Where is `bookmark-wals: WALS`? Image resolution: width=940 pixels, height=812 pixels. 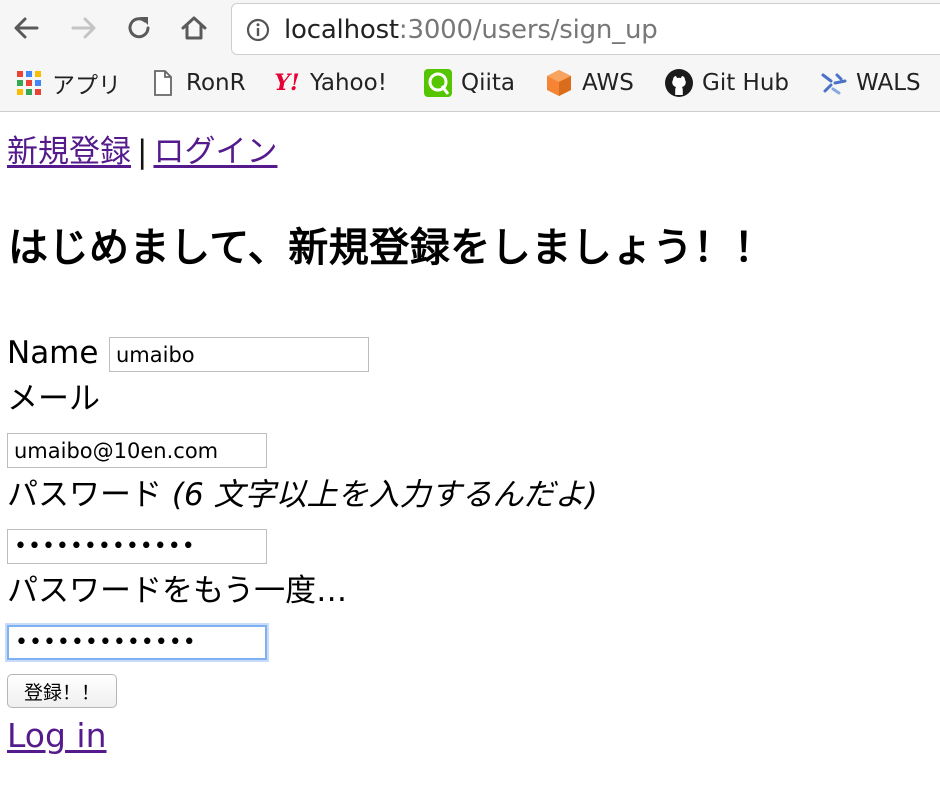 bookmark-wals: WALS is located at coordinates (869, 83).